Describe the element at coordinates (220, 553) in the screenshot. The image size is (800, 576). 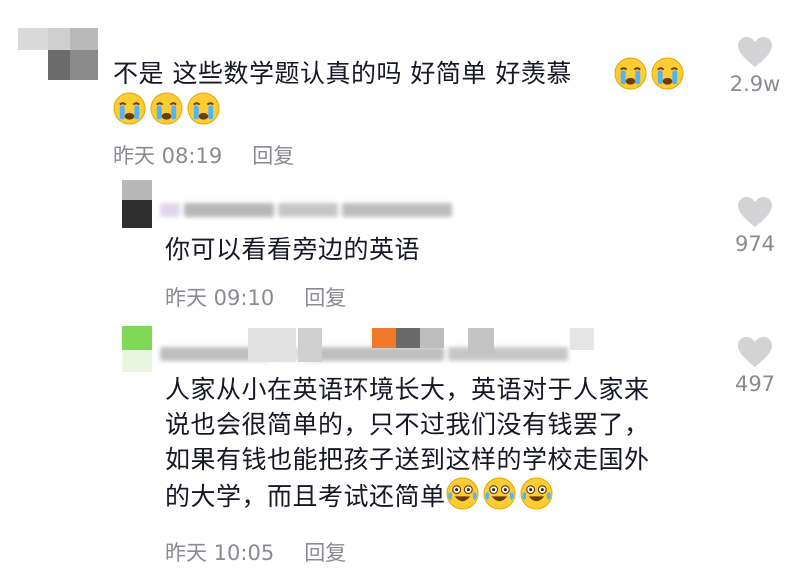
I see `comment-time: 昨天 10:05` at that location.